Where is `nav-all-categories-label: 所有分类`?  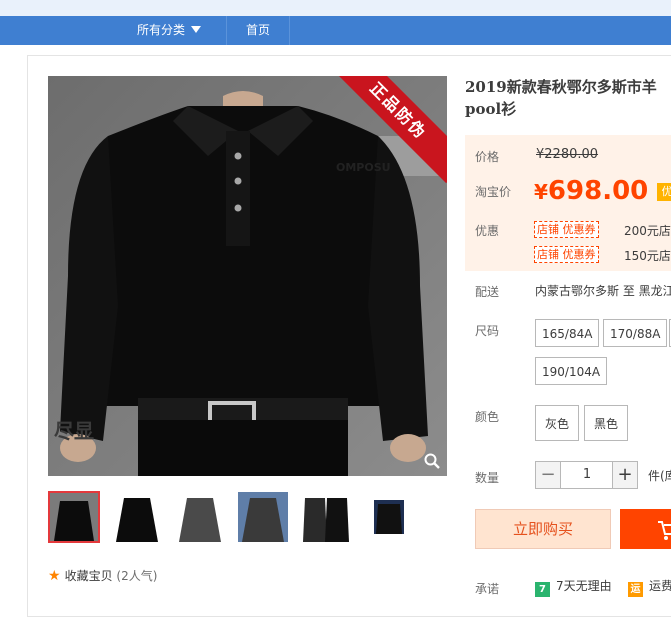 nav-all-categories-label: 所有分类 is located at coordinates (160, 30).